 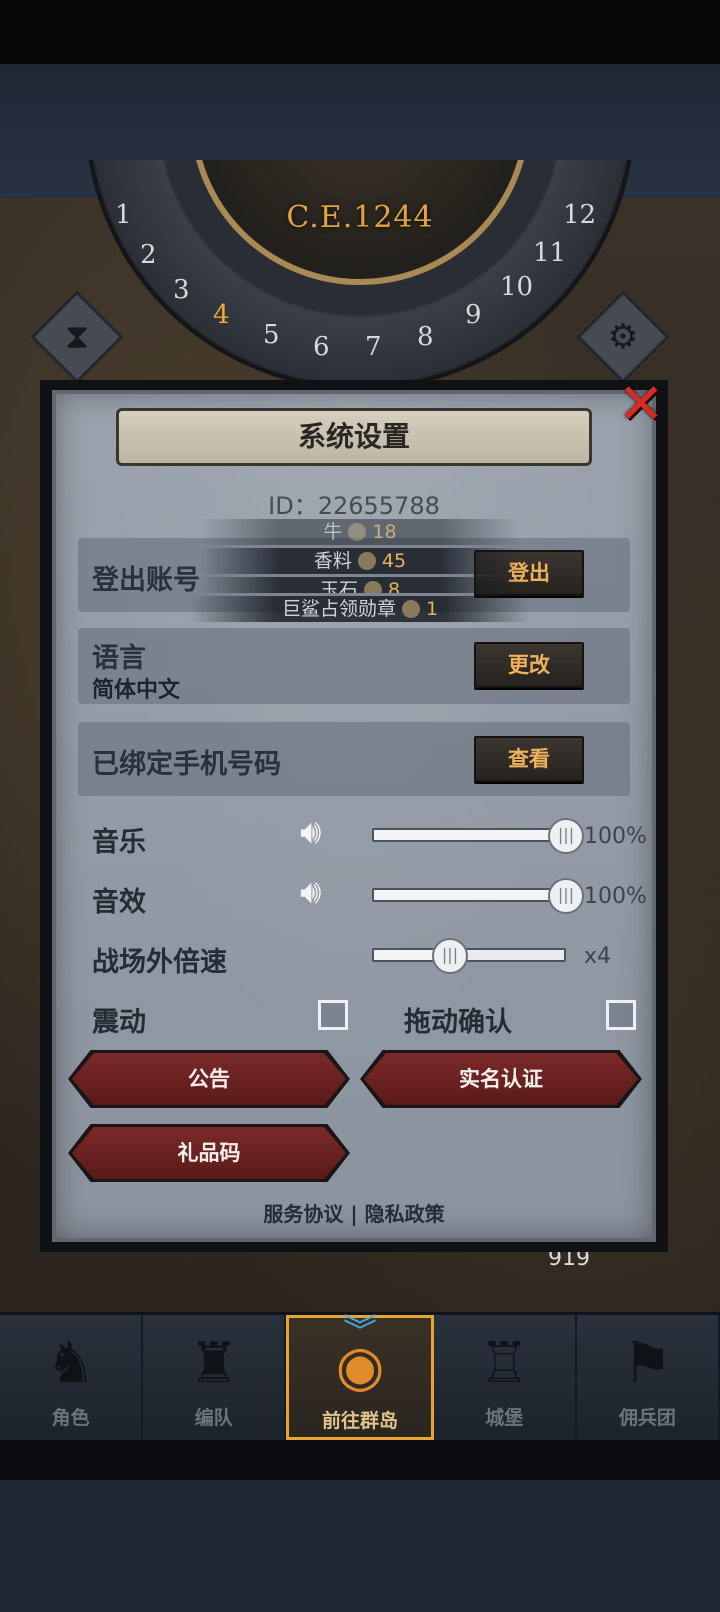 What do you see at coordinates (119, 902) in the screenshot?
I see `sfx-label: 音效` at bounding box center [119, 902].